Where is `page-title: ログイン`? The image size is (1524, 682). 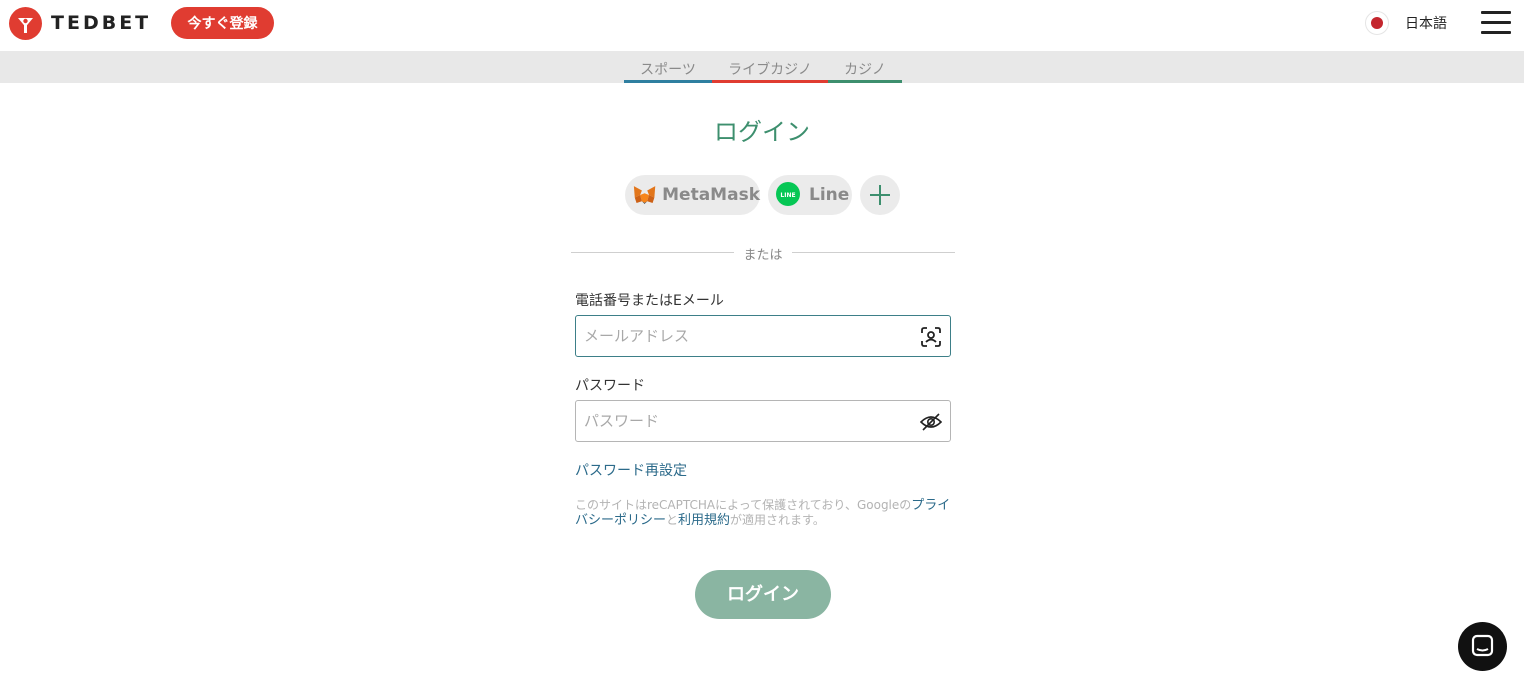
page-title: ログイン is located at coordinates (762, 132).